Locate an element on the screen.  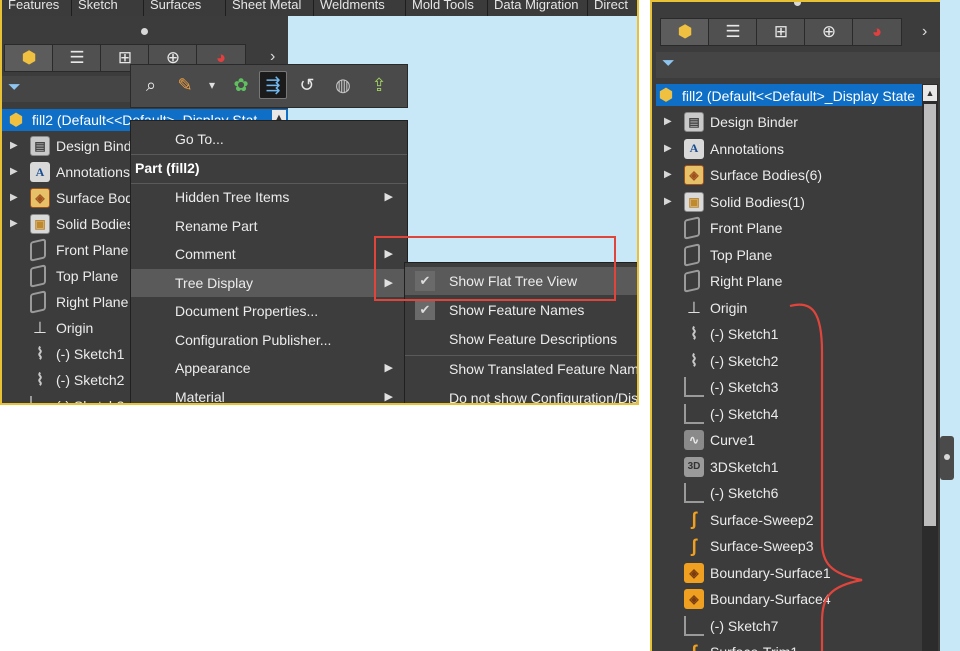
isolate-icon: ◍ is located at coordinates (343, 84).